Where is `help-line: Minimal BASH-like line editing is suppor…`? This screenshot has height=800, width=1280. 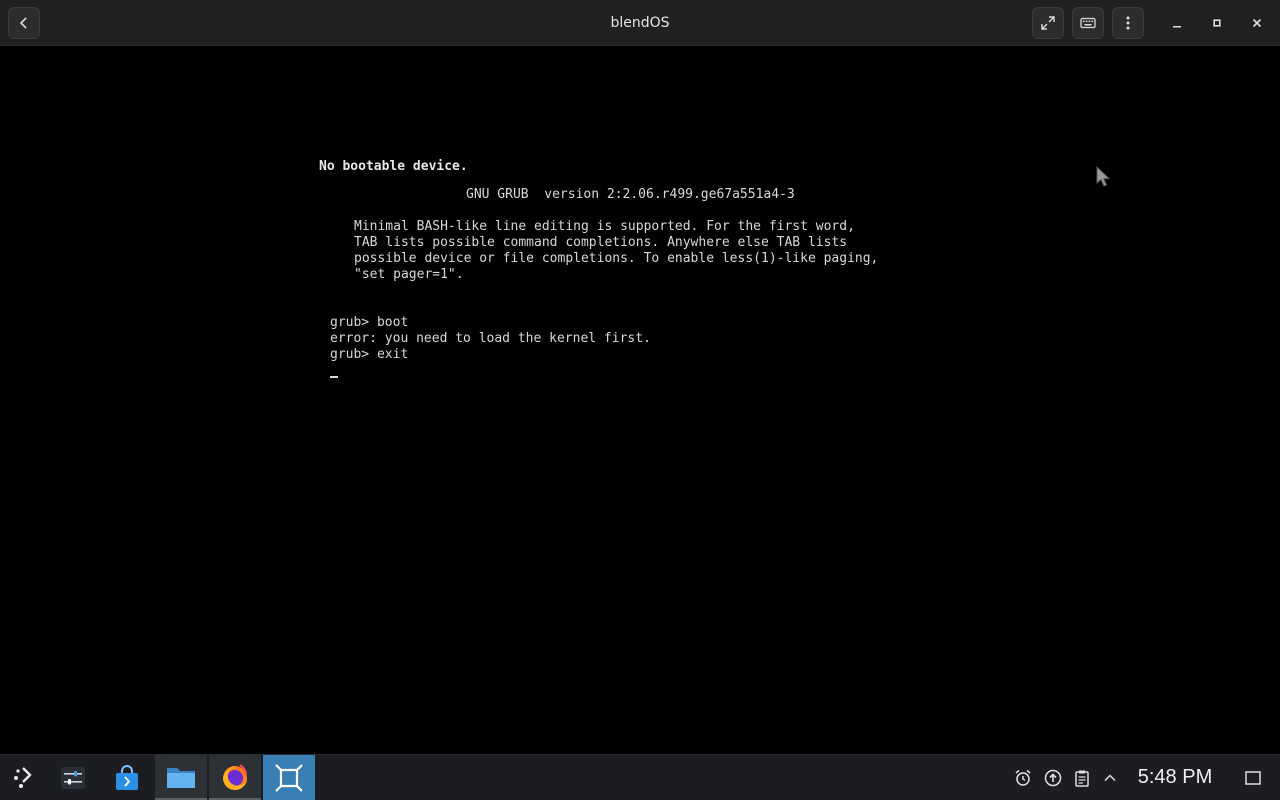 help-line: Minimal BASH-like line editing is suppor… is located at coordinates (604, 226).